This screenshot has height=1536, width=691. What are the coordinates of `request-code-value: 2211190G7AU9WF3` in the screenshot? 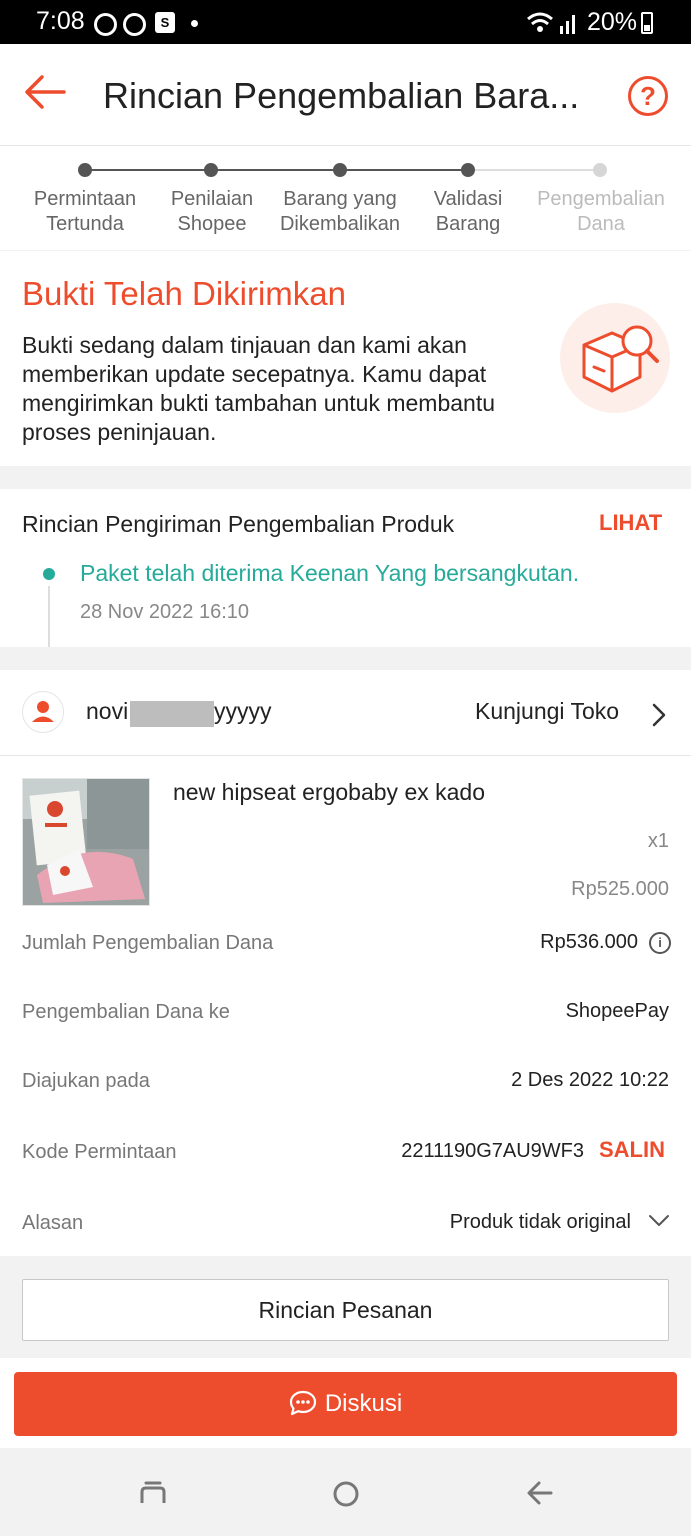 It's located at (492, 1151).